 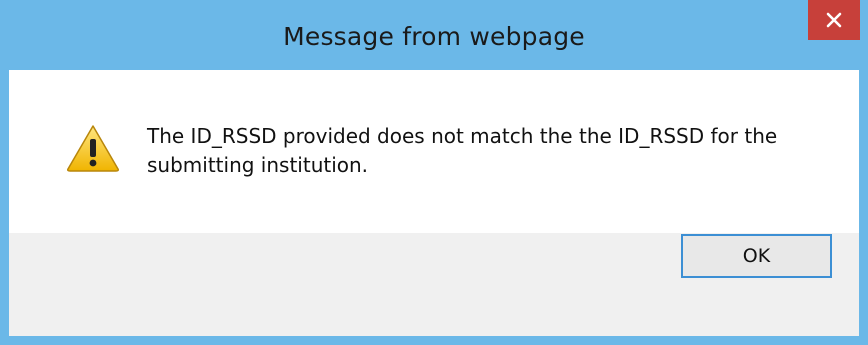 I want to click on close-icon, so click(x=834, y=20).